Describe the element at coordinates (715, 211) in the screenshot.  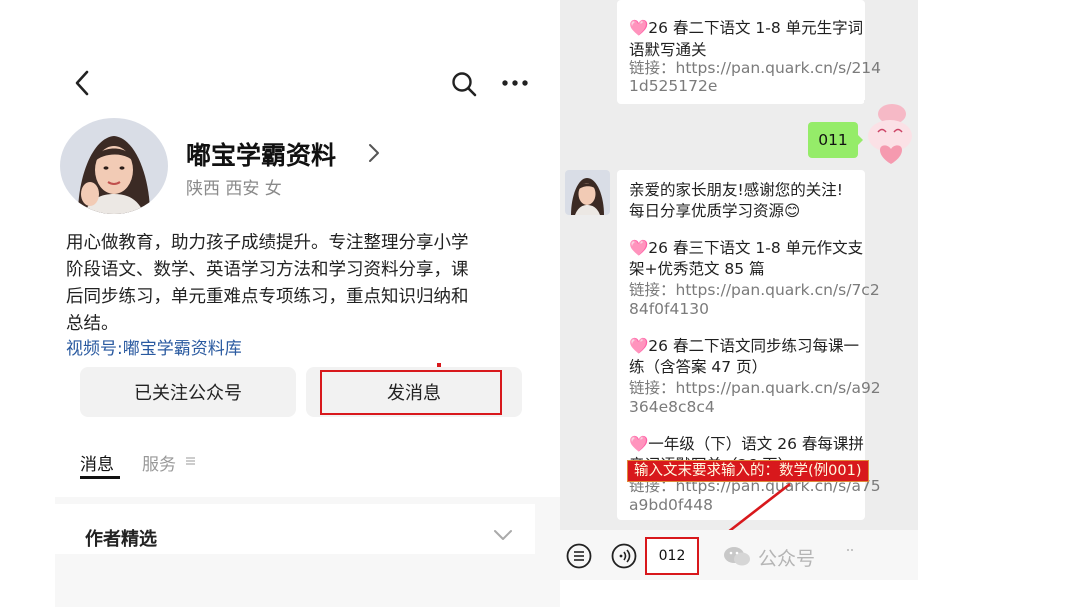
I see `message-line: 每日分享优质学习资源😊` at that location.